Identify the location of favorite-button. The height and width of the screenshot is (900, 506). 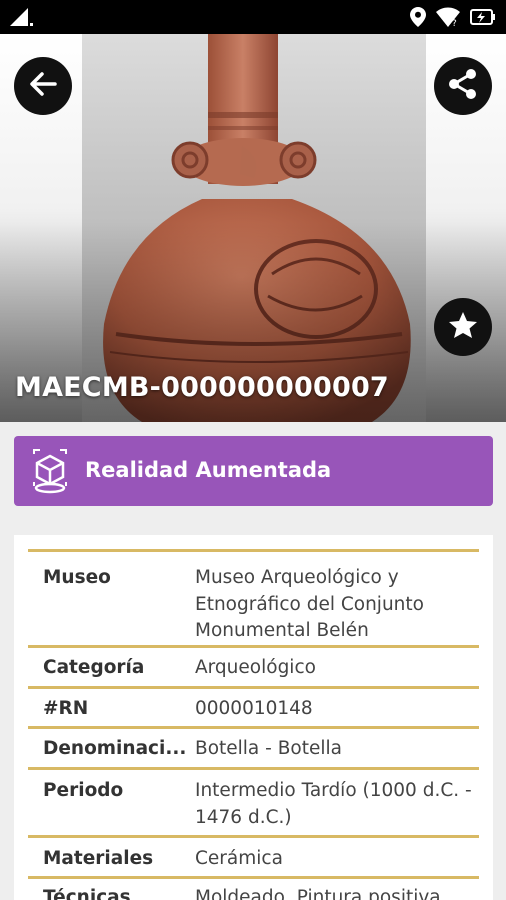
(463, 327).